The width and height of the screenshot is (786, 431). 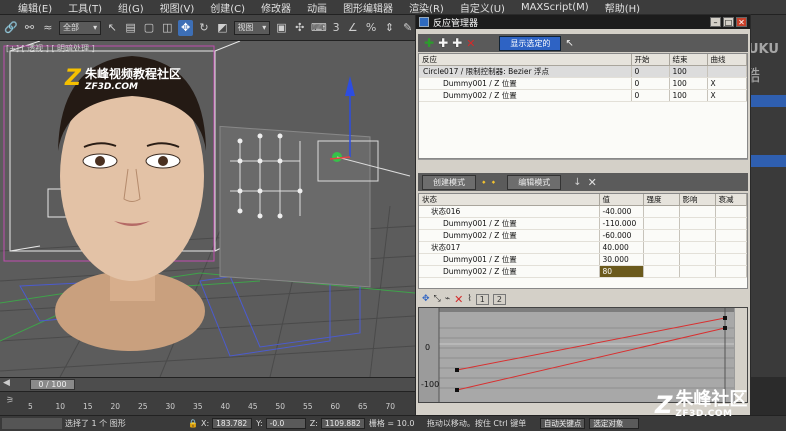 What do you see at coordinates (389, 28) in the screenshot?
I see `spinner-snap-icon: ⇕` at bounding box center [389, 28].